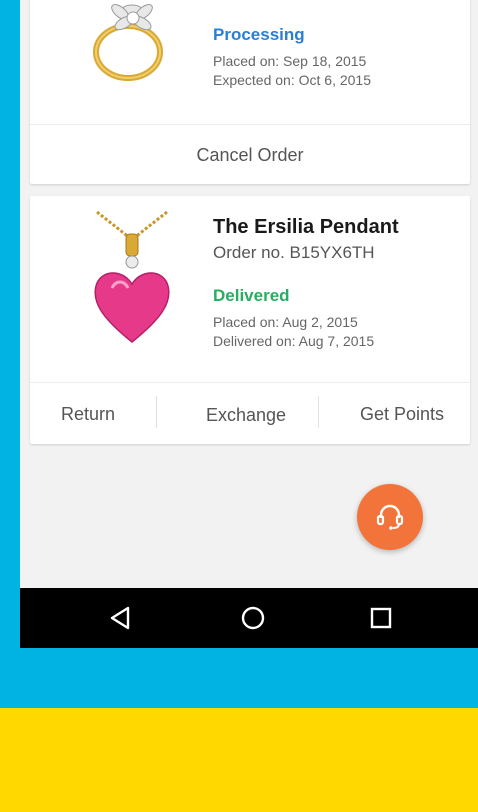 The height and width of the screenshot is (812, 478). What do you see at coordinates (381, 618) in the screenshot?
I see `recents-icon` at bounding box center [381, 618].